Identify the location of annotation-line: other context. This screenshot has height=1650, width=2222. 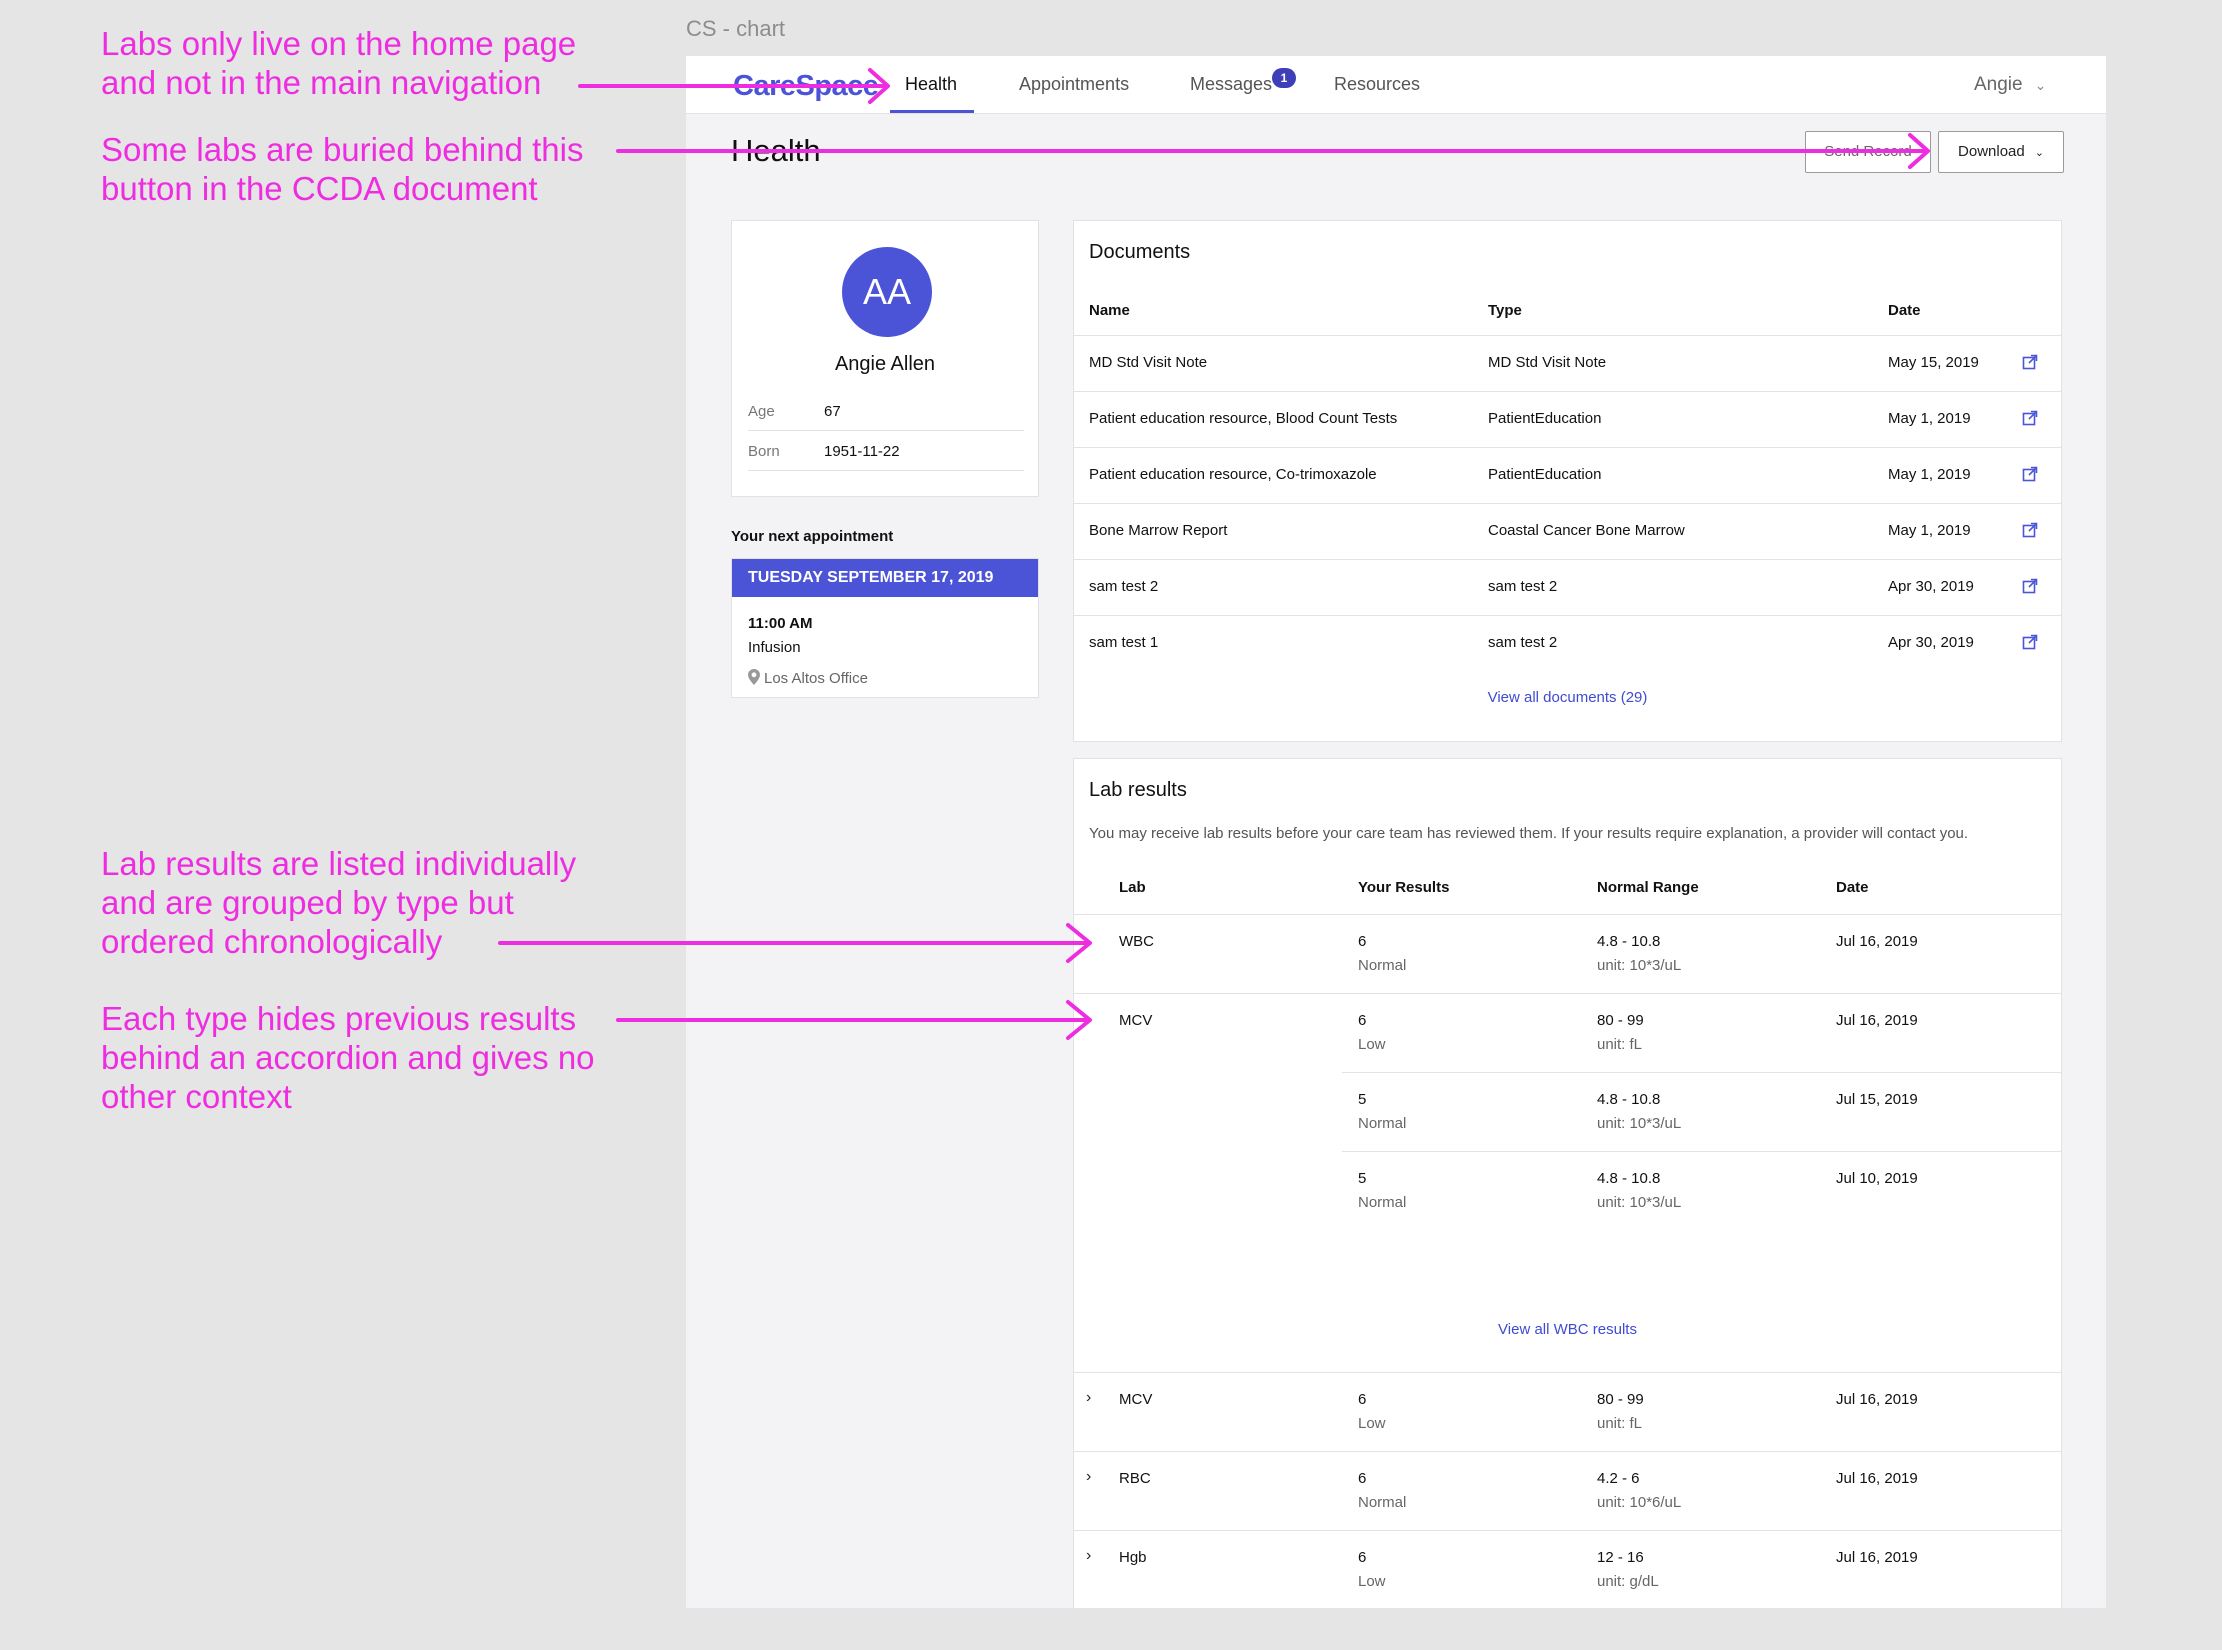
(196, 1096).